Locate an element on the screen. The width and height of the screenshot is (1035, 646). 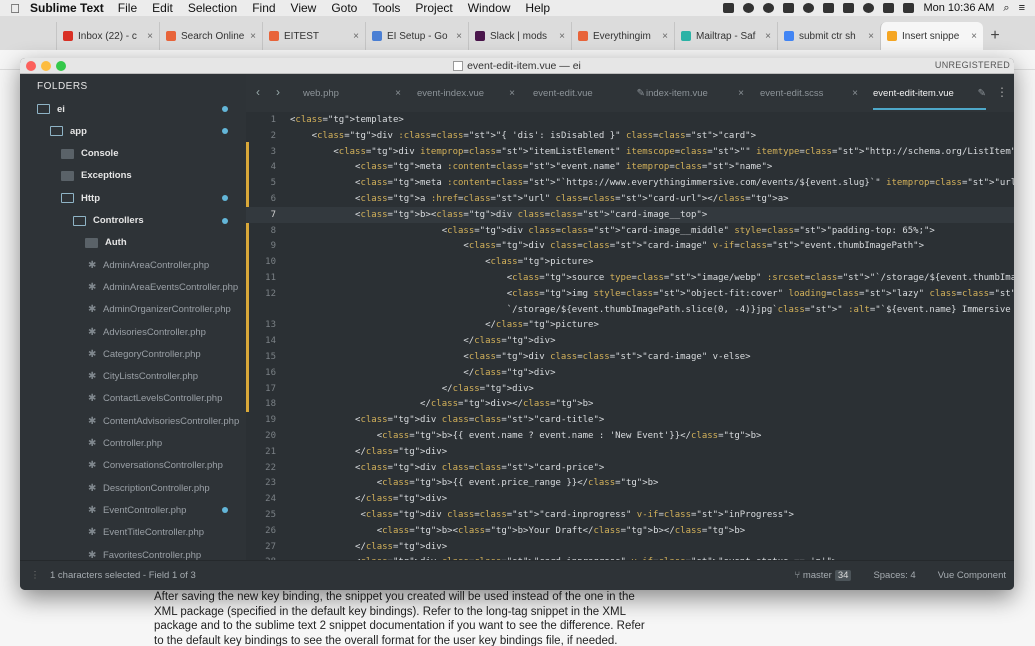
menu-item-find: Find is located at coordinates (263, 8).